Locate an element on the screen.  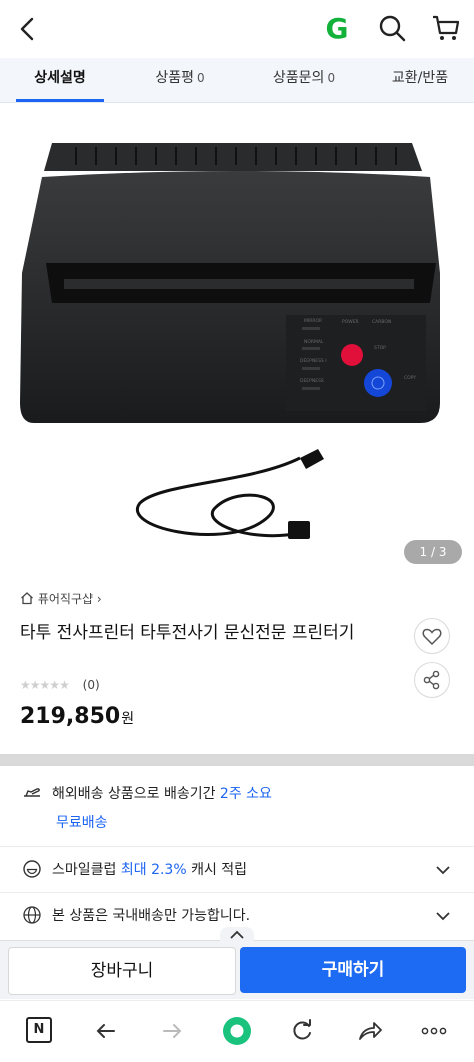
rating-count: (0) is located at coordinates (91, 685).